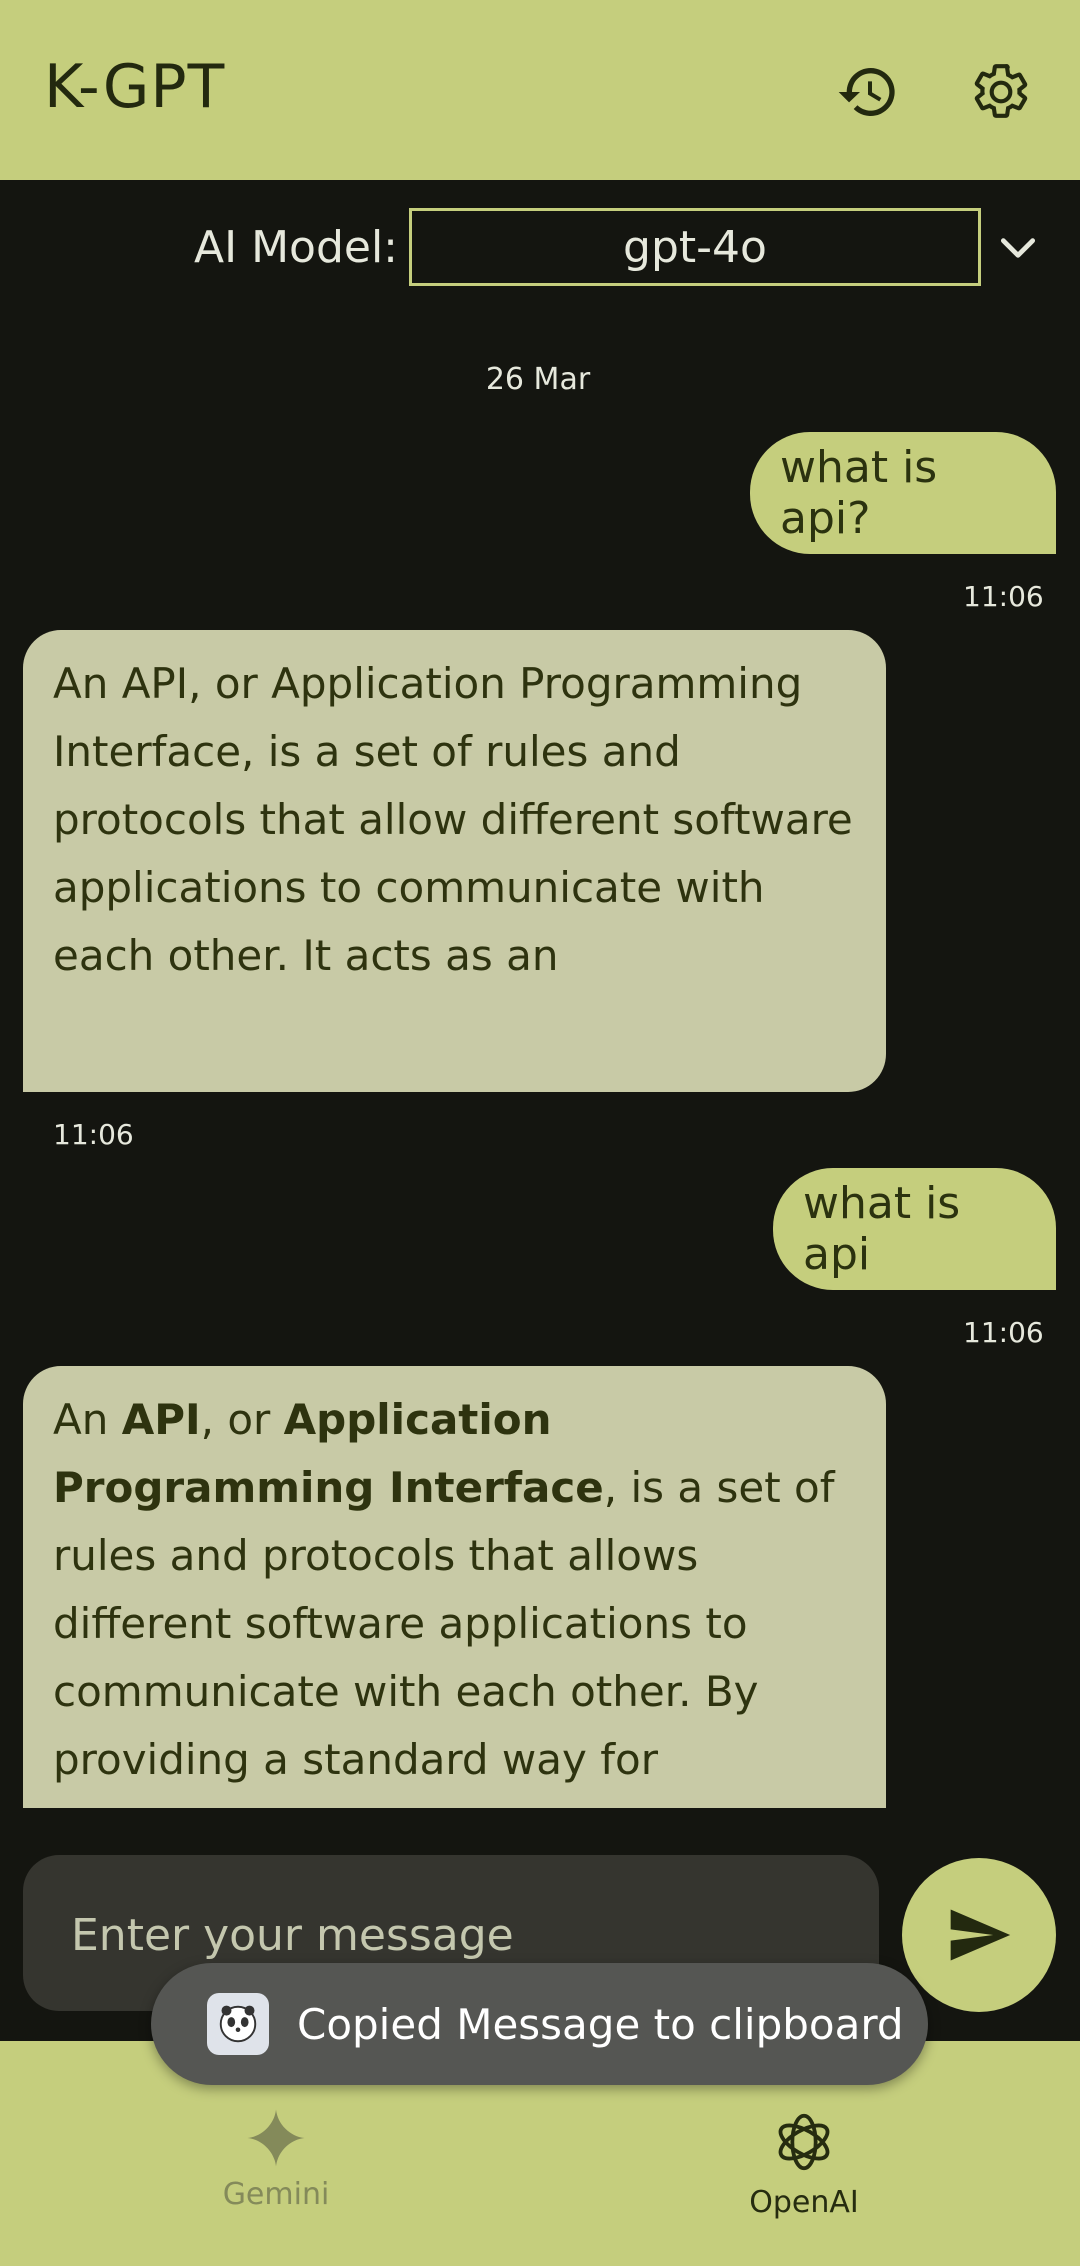 The width and height of the screenshot is (1080, 2266). I want to click on toast-message: Copied Message to clipboard, so click(600, 2024).